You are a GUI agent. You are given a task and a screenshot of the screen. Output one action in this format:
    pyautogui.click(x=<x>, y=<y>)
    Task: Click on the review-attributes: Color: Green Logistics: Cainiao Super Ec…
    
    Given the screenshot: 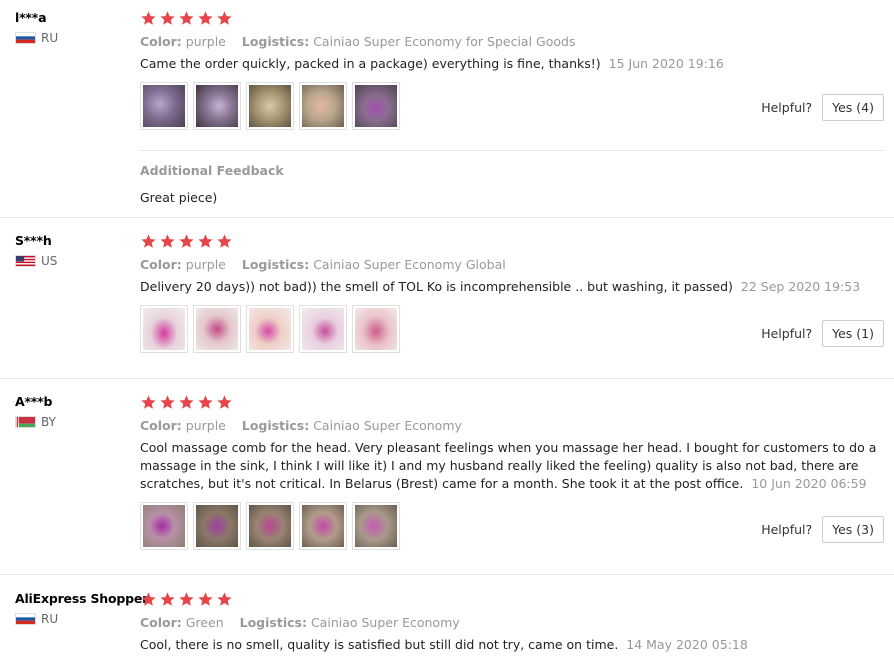 What is the action you would take?
    pyautogui.click(x=512, y=622)
    